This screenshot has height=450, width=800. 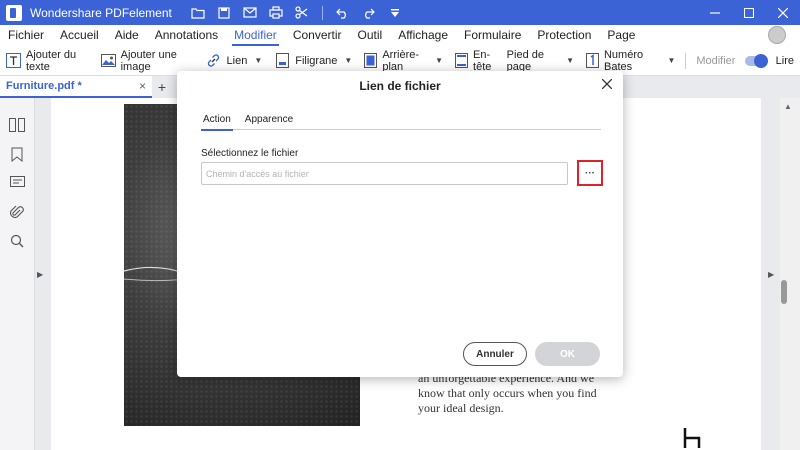 I want to click on maximize-icon, so click(x=749, y=12).